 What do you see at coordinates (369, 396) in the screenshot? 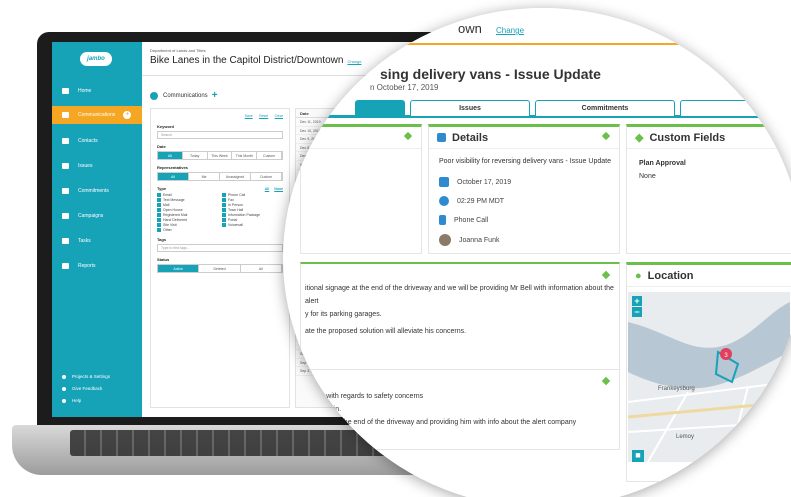
I see `issue-note-line: ion with regards to safety concerns` at bounding box center [369, 396].